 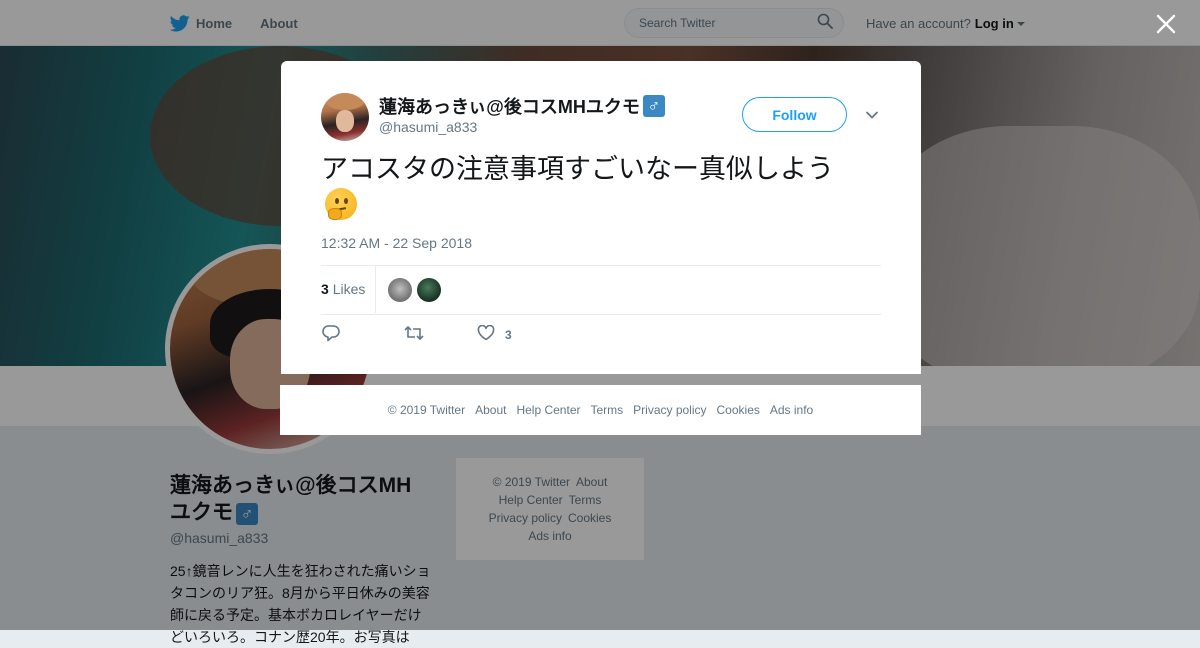 I want to click on stats-divider, so click(x=375, y=289).